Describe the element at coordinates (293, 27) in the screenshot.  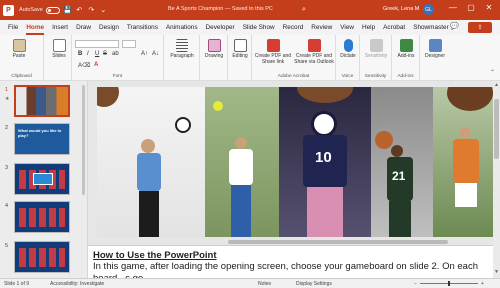
I see `tab-record: Record` at that location.